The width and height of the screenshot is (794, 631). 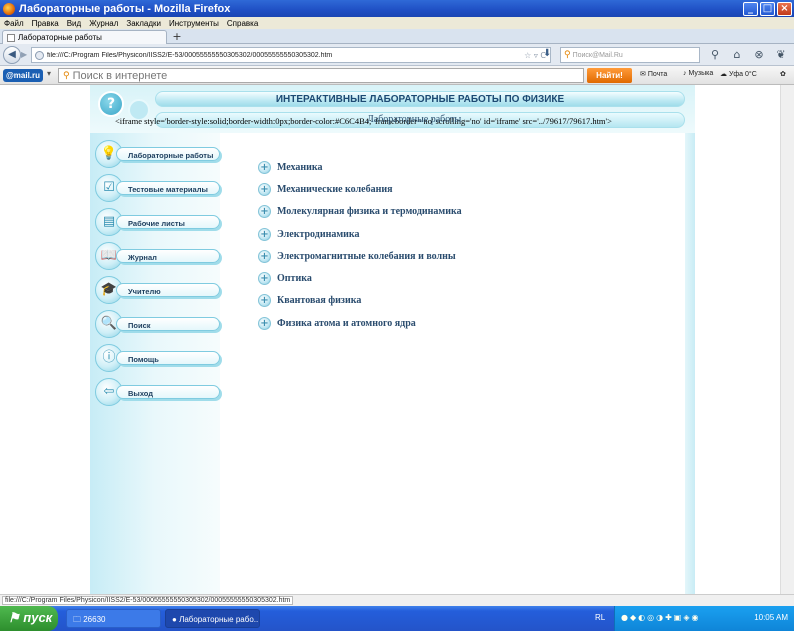 I want to click on topic-quantum-physics: + Квантовая физика, so click(x=458, y=301).